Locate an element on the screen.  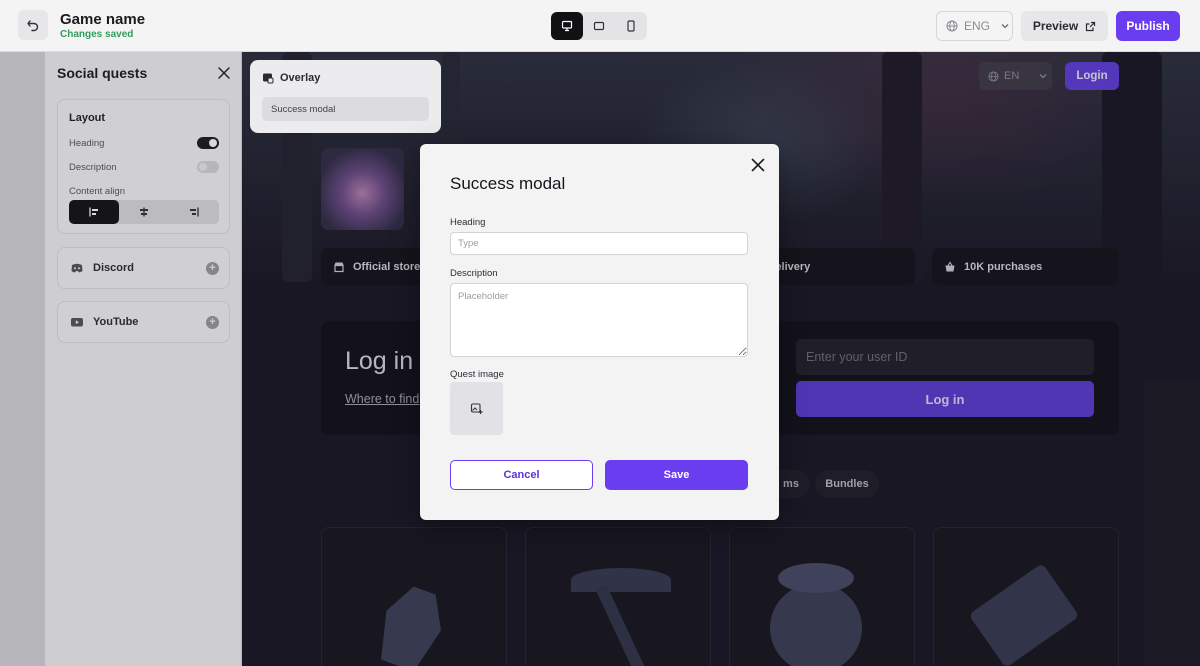
tablet-icon is located at coordinates (599, 26).